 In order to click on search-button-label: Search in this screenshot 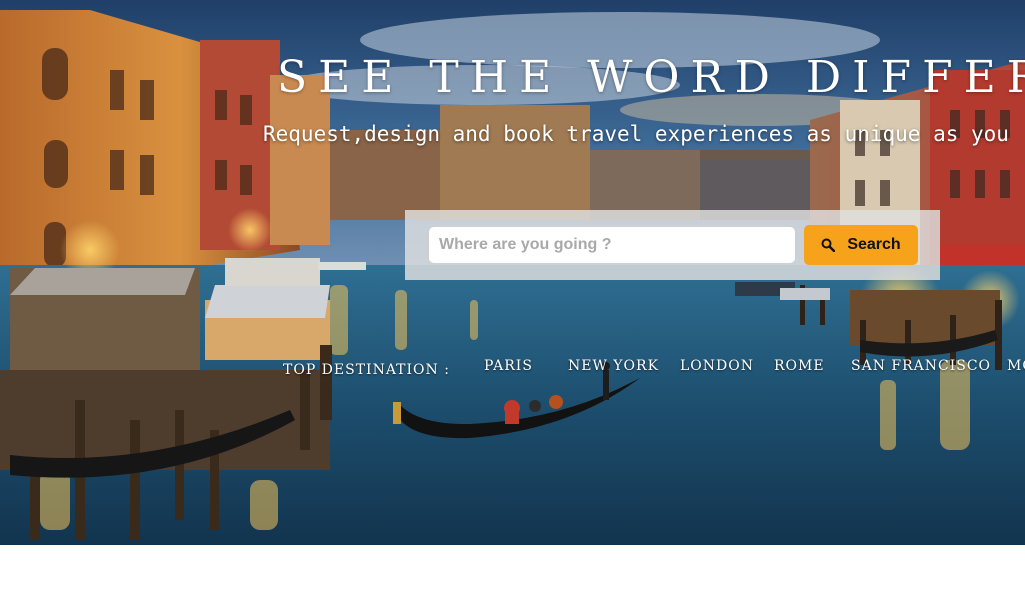, I will do `click(874, 244)`.